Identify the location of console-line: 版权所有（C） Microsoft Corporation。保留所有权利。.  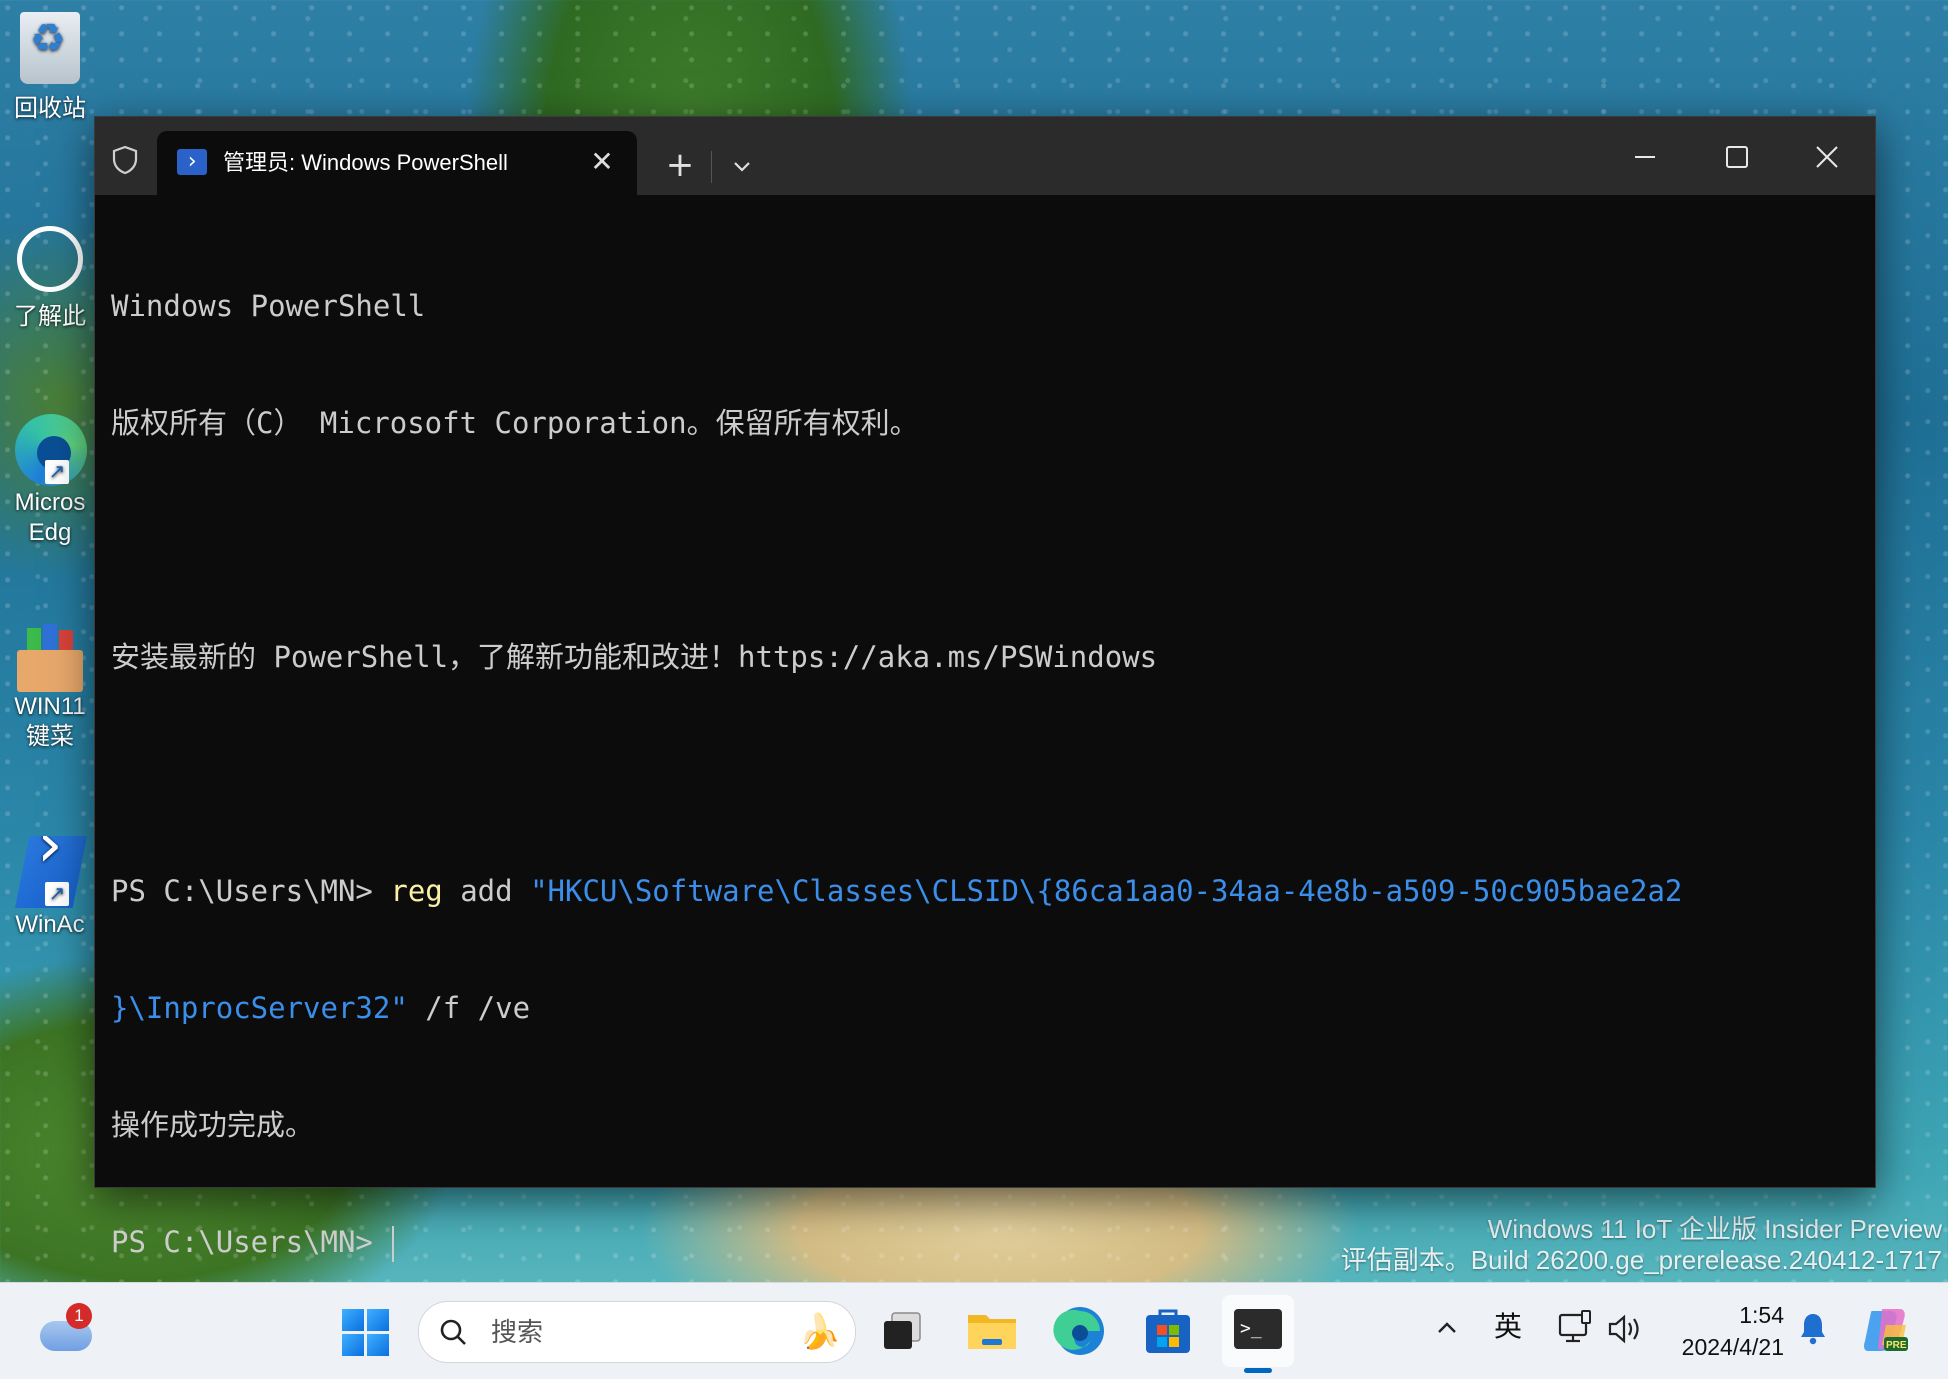
(515, 423).